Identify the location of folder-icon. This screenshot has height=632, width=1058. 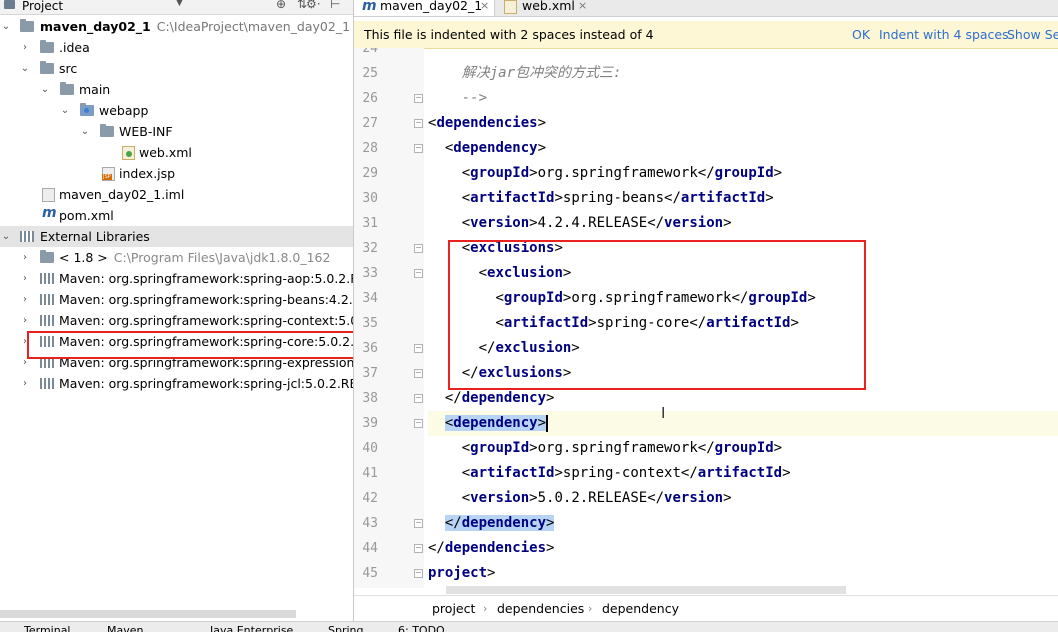
(107, 130).